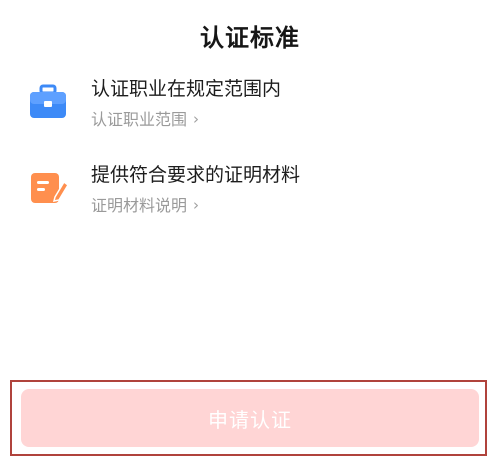 This screenshot has width=500, height=469. What do you see at coordinates (248, 190) in the screenshot?
I see `requirement-item-proof: 提供符合要求的证明材料 证明材料说明 ›` at bounding box center [248, 190].